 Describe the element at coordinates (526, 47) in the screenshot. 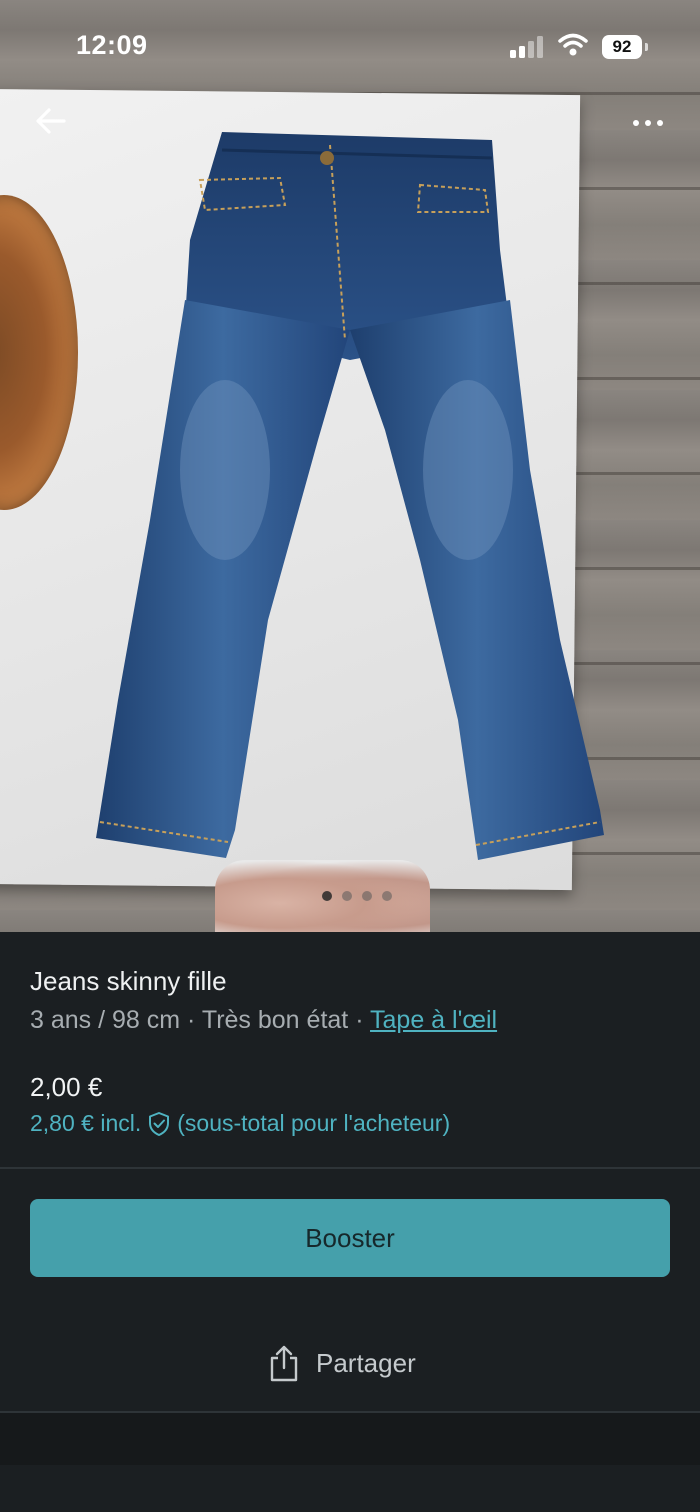

I see `cellular-signal-icon` at that location.